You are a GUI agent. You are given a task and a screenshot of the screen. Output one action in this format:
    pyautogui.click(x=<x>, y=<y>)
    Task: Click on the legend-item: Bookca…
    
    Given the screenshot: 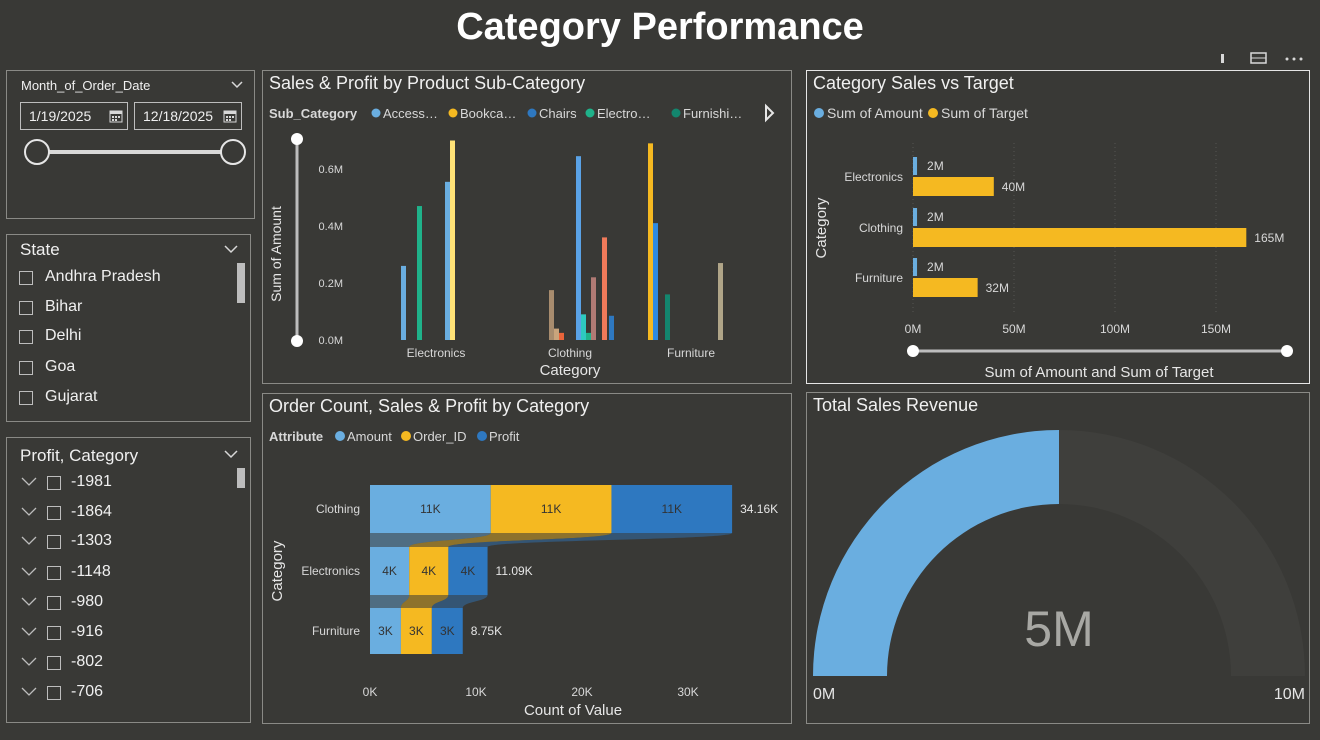 What is the action you would take?
    pyautogui.click(x=488, y=113)
    